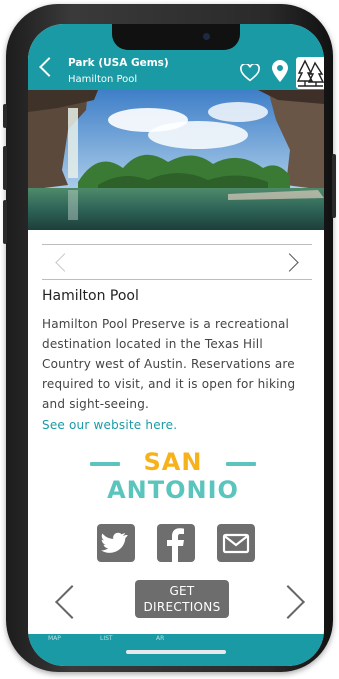 This screenshot has height=679, width=339. What do you see at coordinates (103, 79) in the screenshot?
I see `header-subtitle: Hamilton Pool` at bounding box center [103, 79].